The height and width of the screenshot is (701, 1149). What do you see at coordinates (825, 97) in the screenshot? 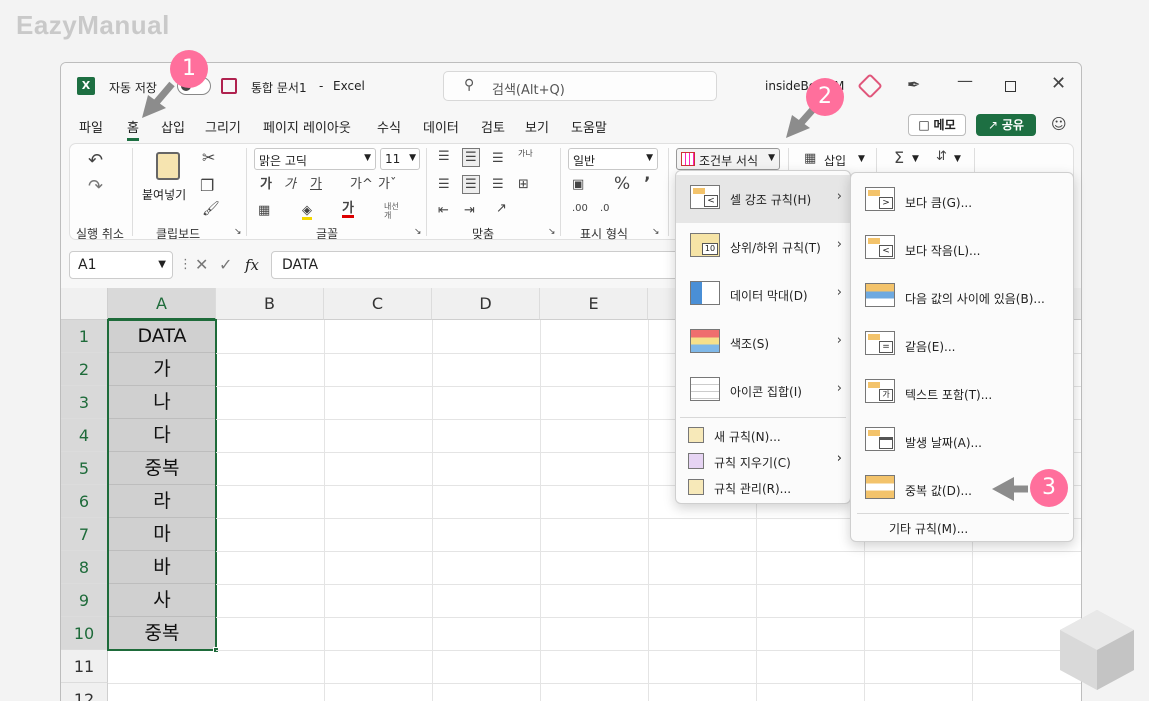
I see `step-badge-2: 2` at bounding box center [825, 97].